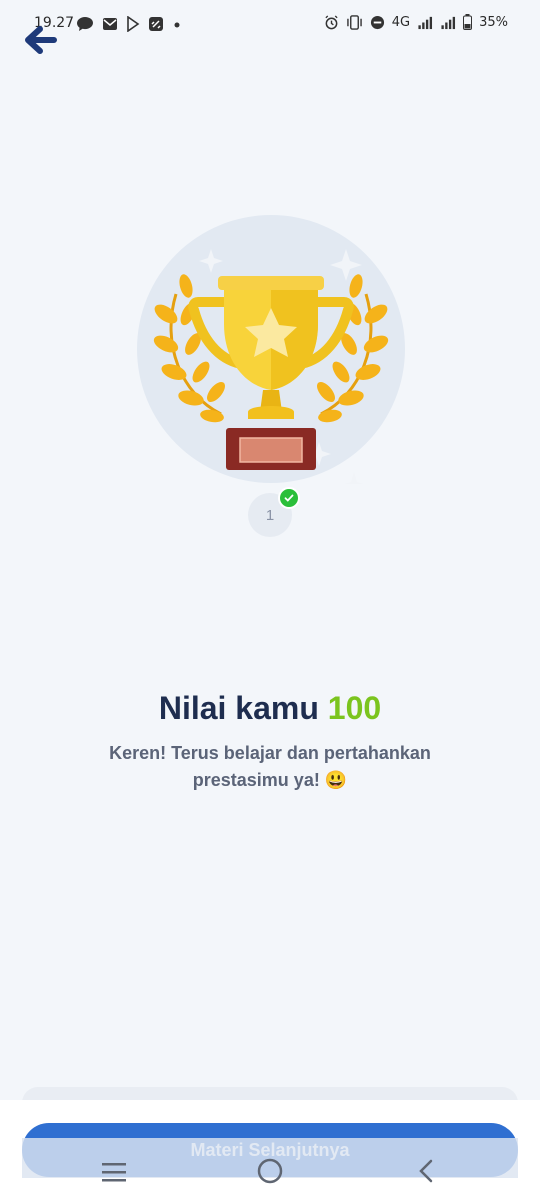 Image resolution: width=540 pixels, height=1200 pixels. What do you see at coordinates (270, 753) in the screenshot?
I see `score-message-line1: Keren! Terus belajar dan pertahankan` at bounding box center [270, 753].